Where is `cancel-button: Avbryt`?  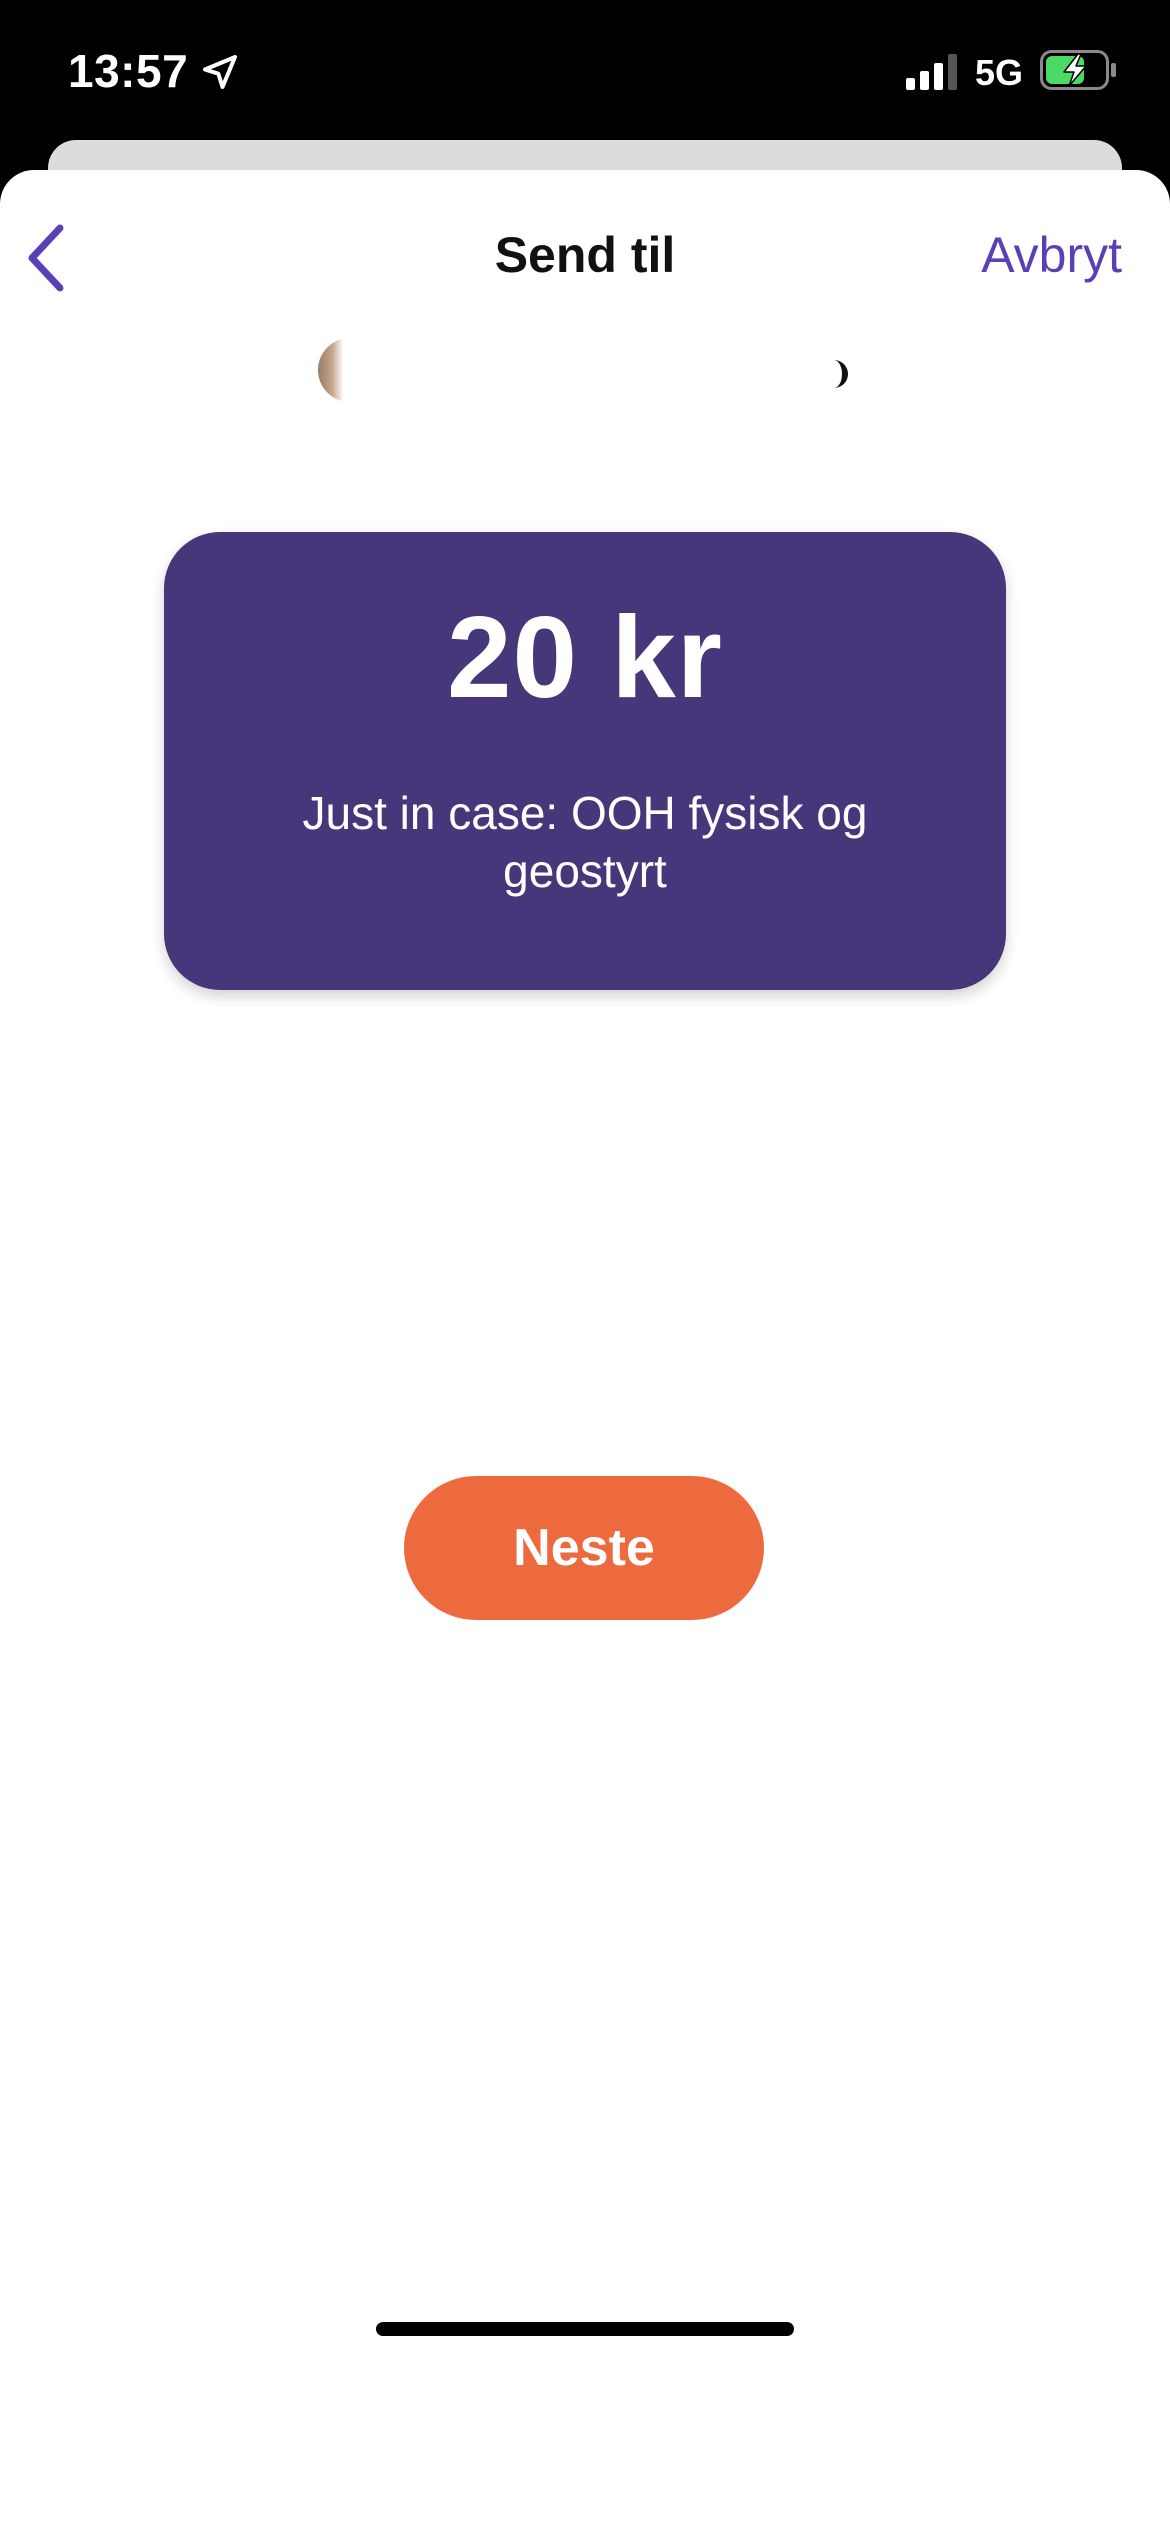 cancel-button: Avbryt is located at coordinates (1051, 255).